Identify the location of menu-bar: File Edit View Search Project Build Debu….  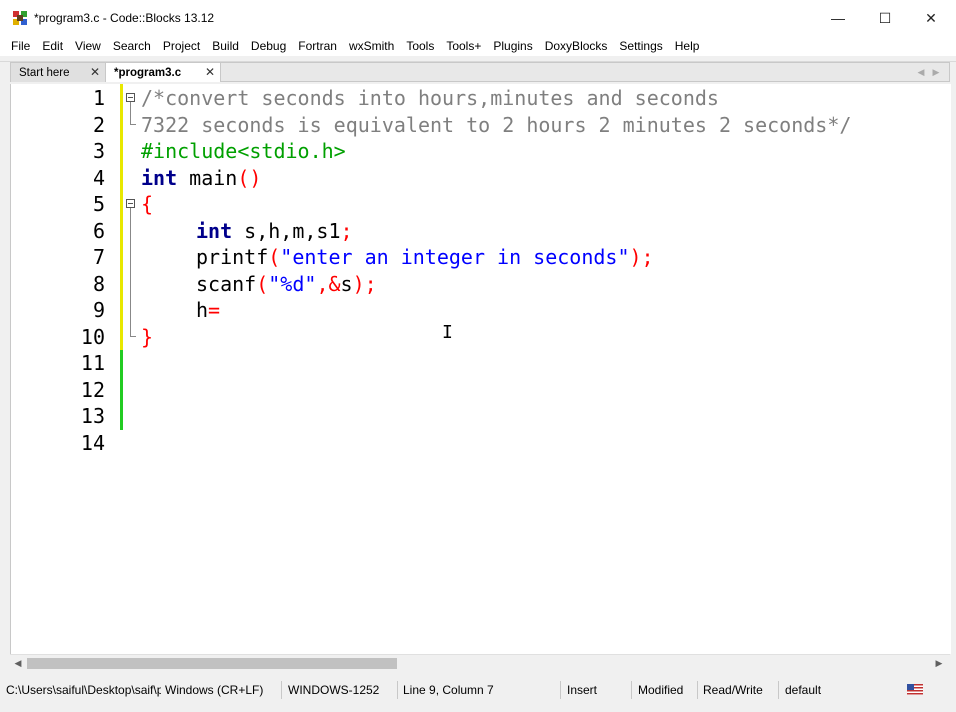
(478, 46).